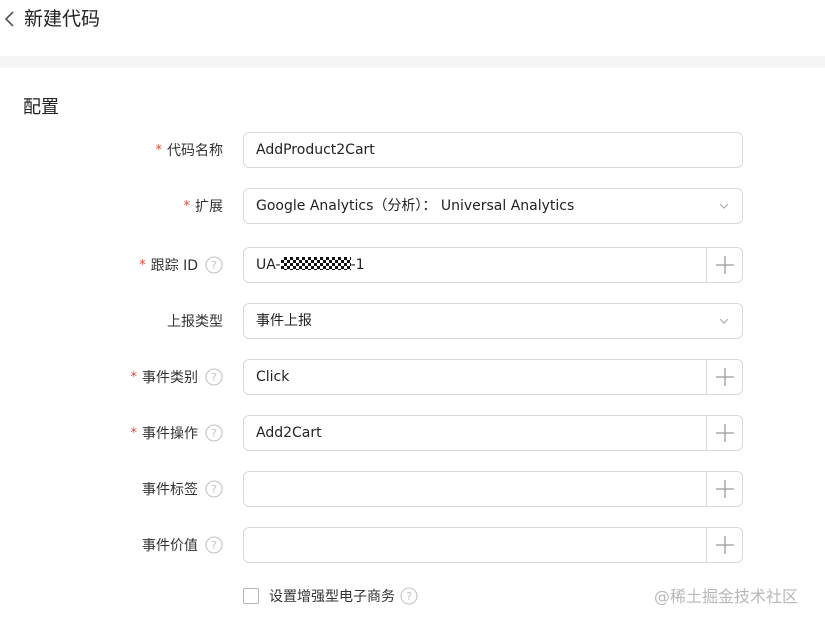  Describe the element at coordinates (41, 107) in the screenshot. I see `section-title: 配置` at that location.